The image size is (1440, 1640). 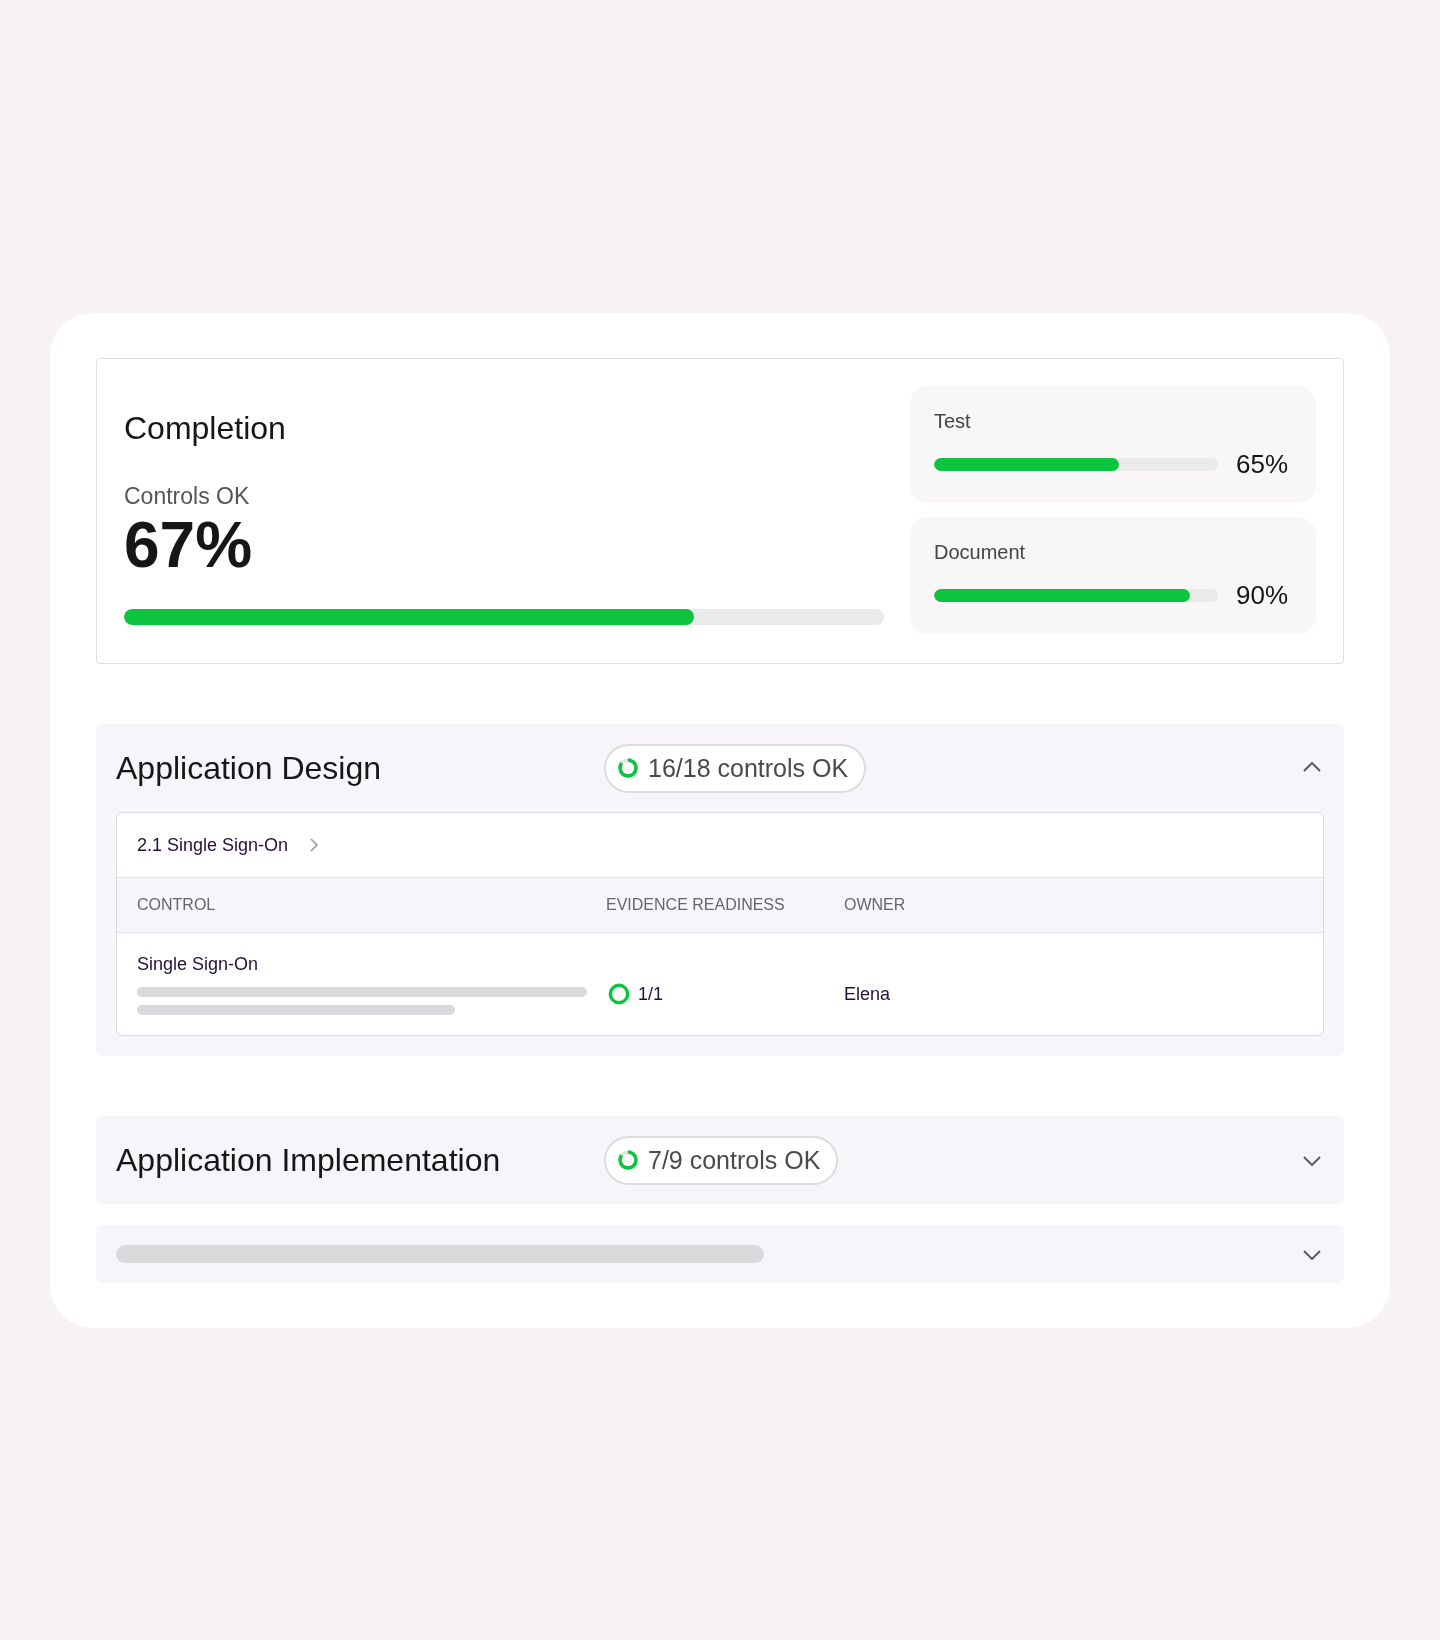 What do you see at coordinates (213, 845) in the screenshot?
I see `breadcrumb-link: 2.1 Single Sign-On` at bounding box center [213, 845].